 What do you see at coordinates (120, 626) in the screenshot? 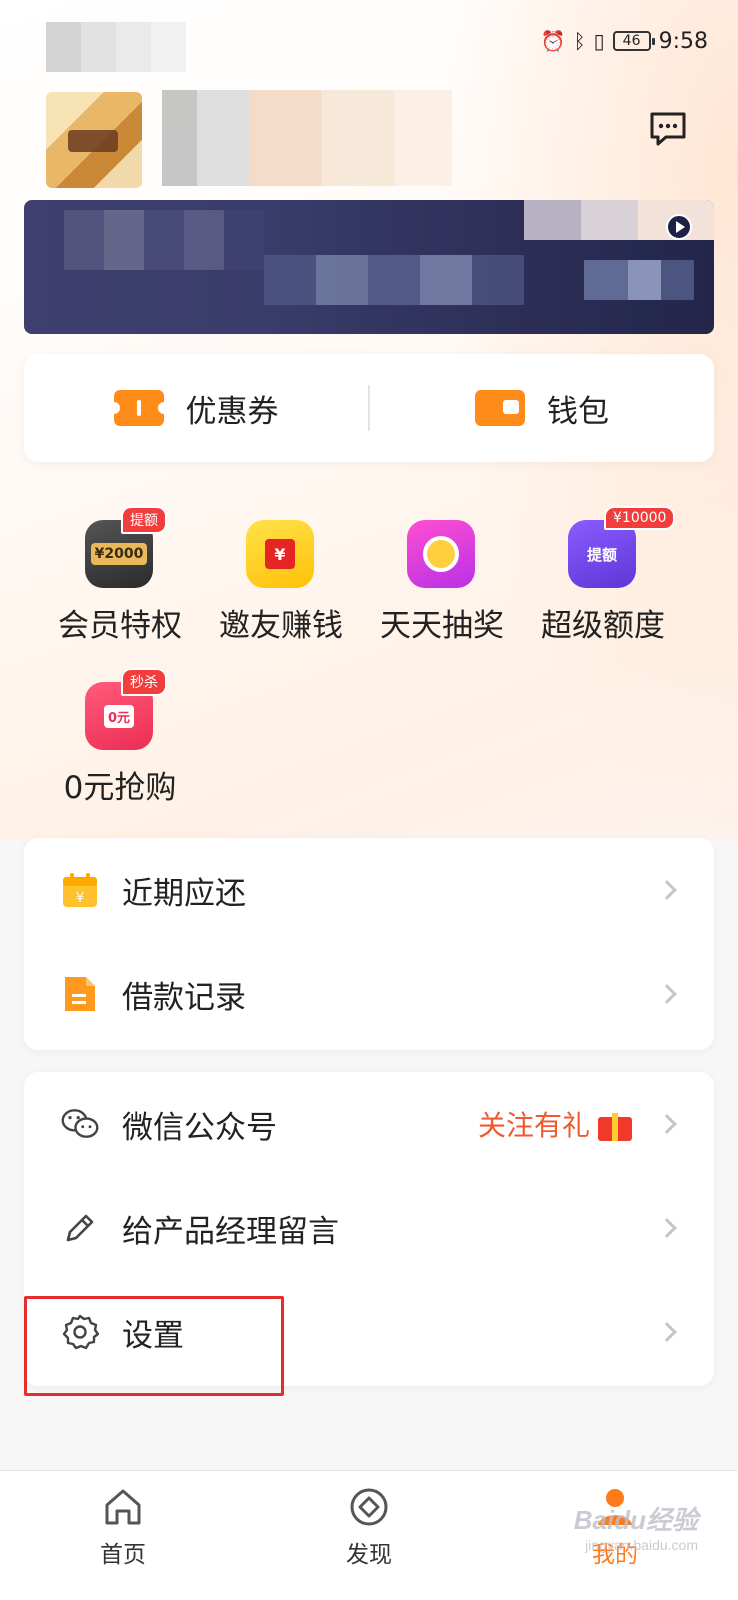
I see `feature-label: 会员特权` at bounding box center [120, 626].